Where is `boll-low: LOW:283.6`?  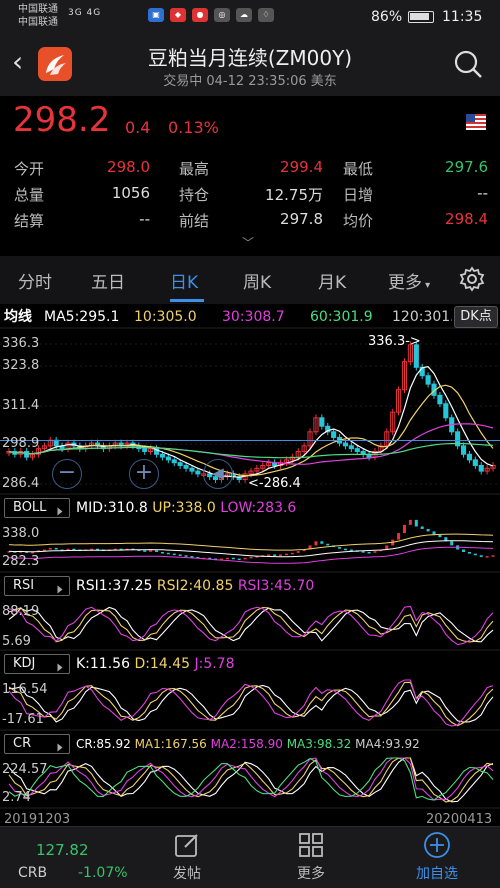
boll-low: LOW:283.6 is located at coordinates (258, 508).